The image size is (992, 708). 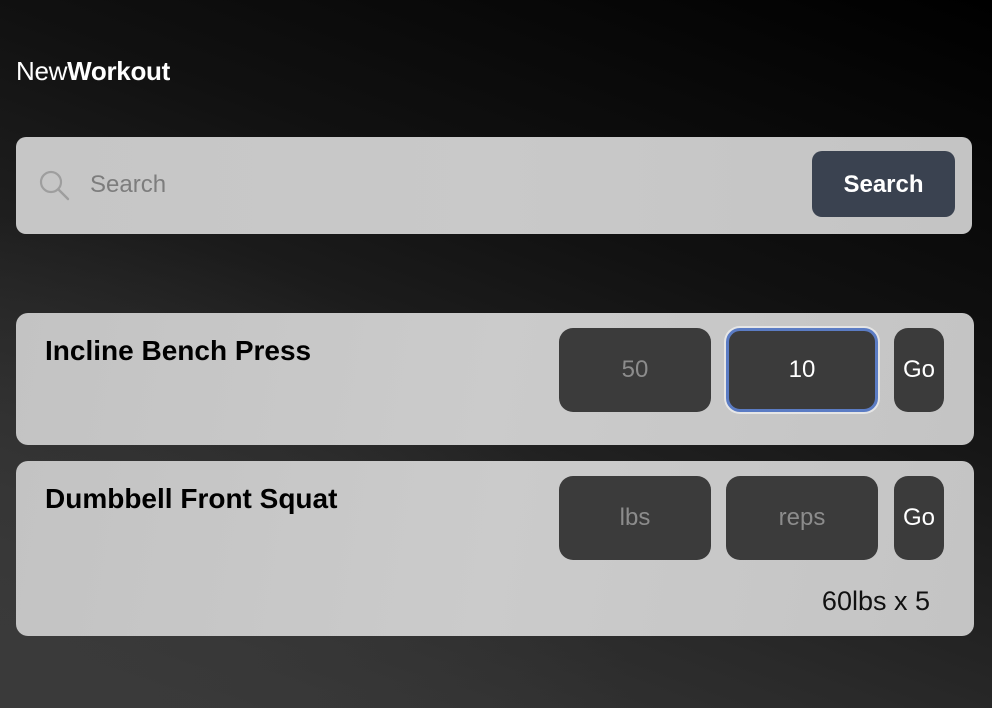 I want to click on search-input, so click(x=440, y=185).